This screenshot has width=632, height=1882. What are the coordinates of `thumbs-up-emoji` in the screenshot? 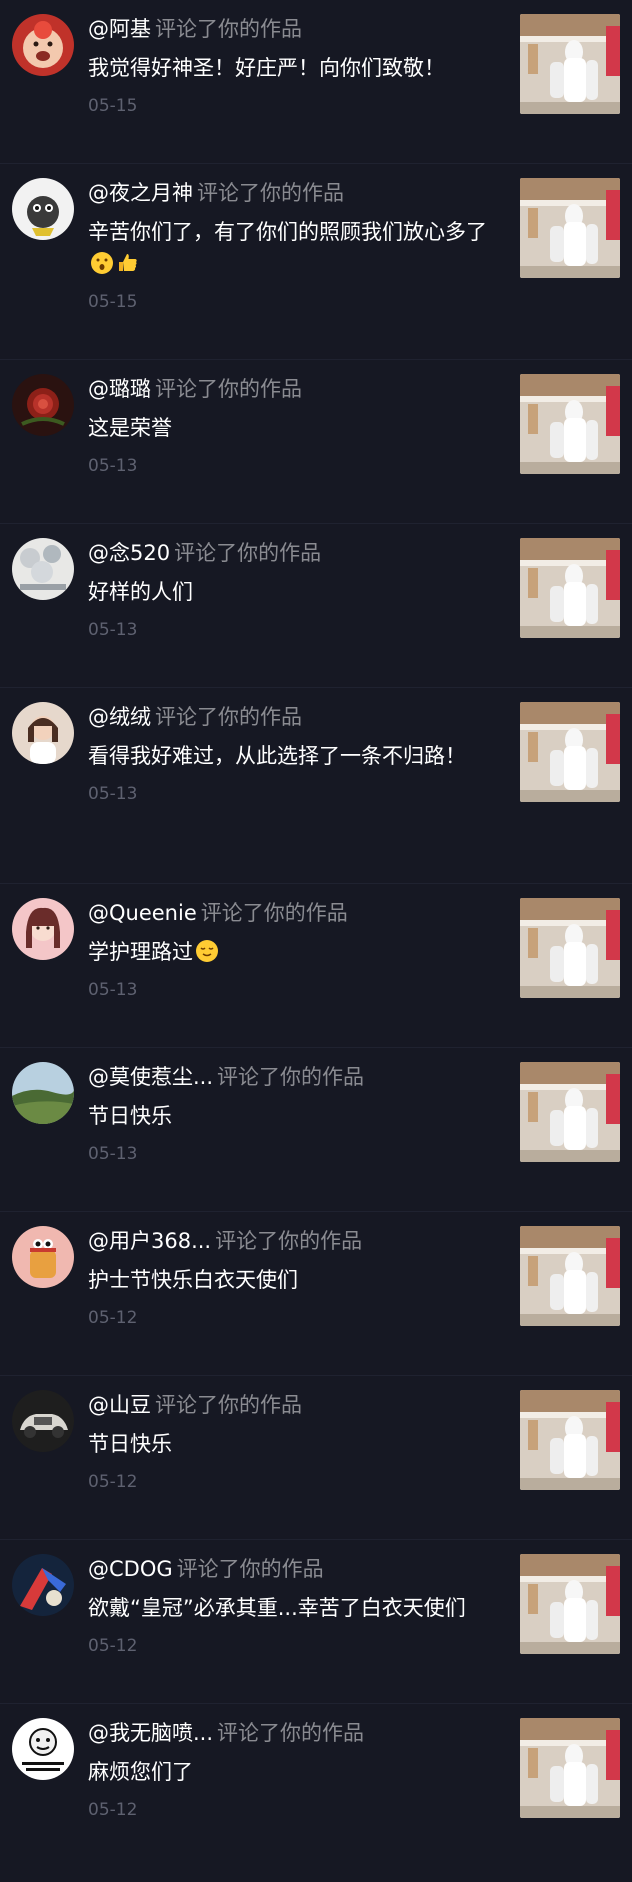 It's located at (128, 263).